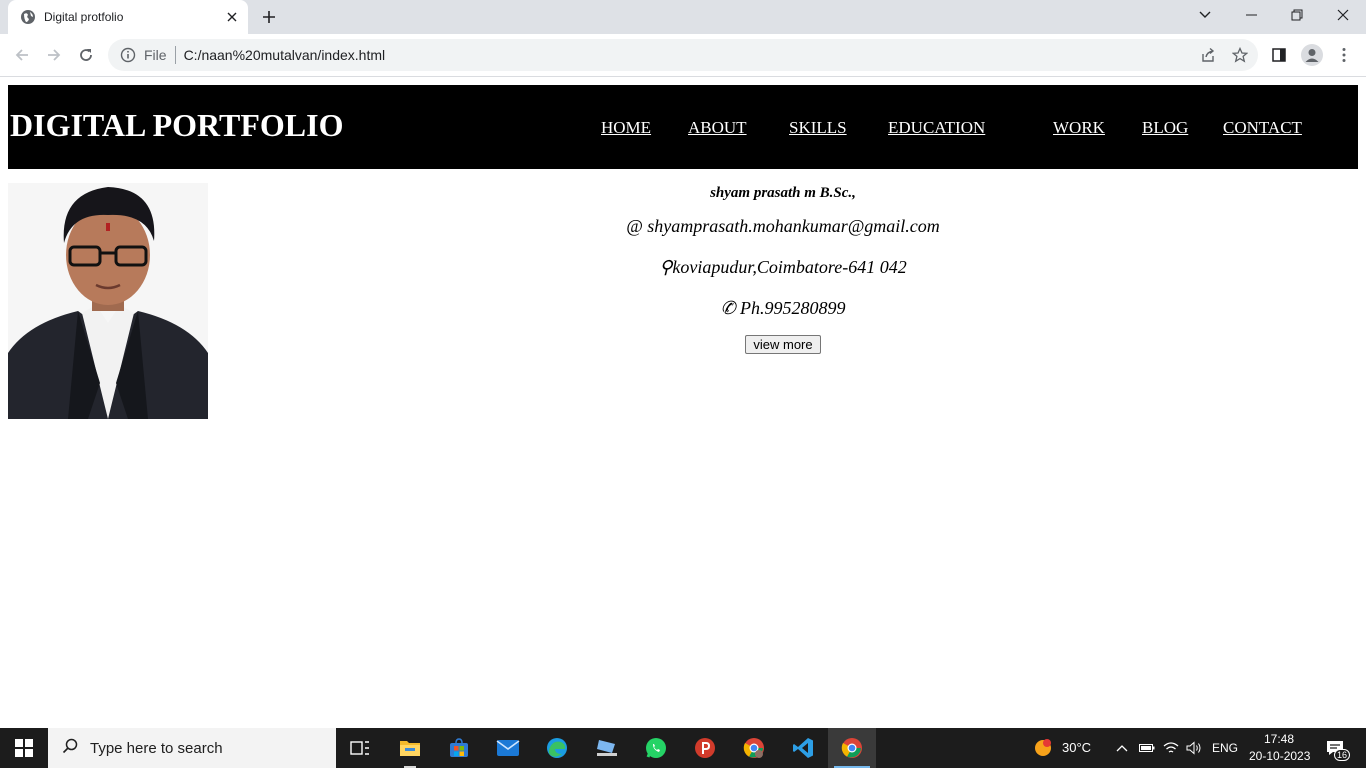 The width and height of the screenshot is (1366, 768). Describe the element at coordinates (269, 17) in the screenshot. I see `new-tab-icon` at that location.